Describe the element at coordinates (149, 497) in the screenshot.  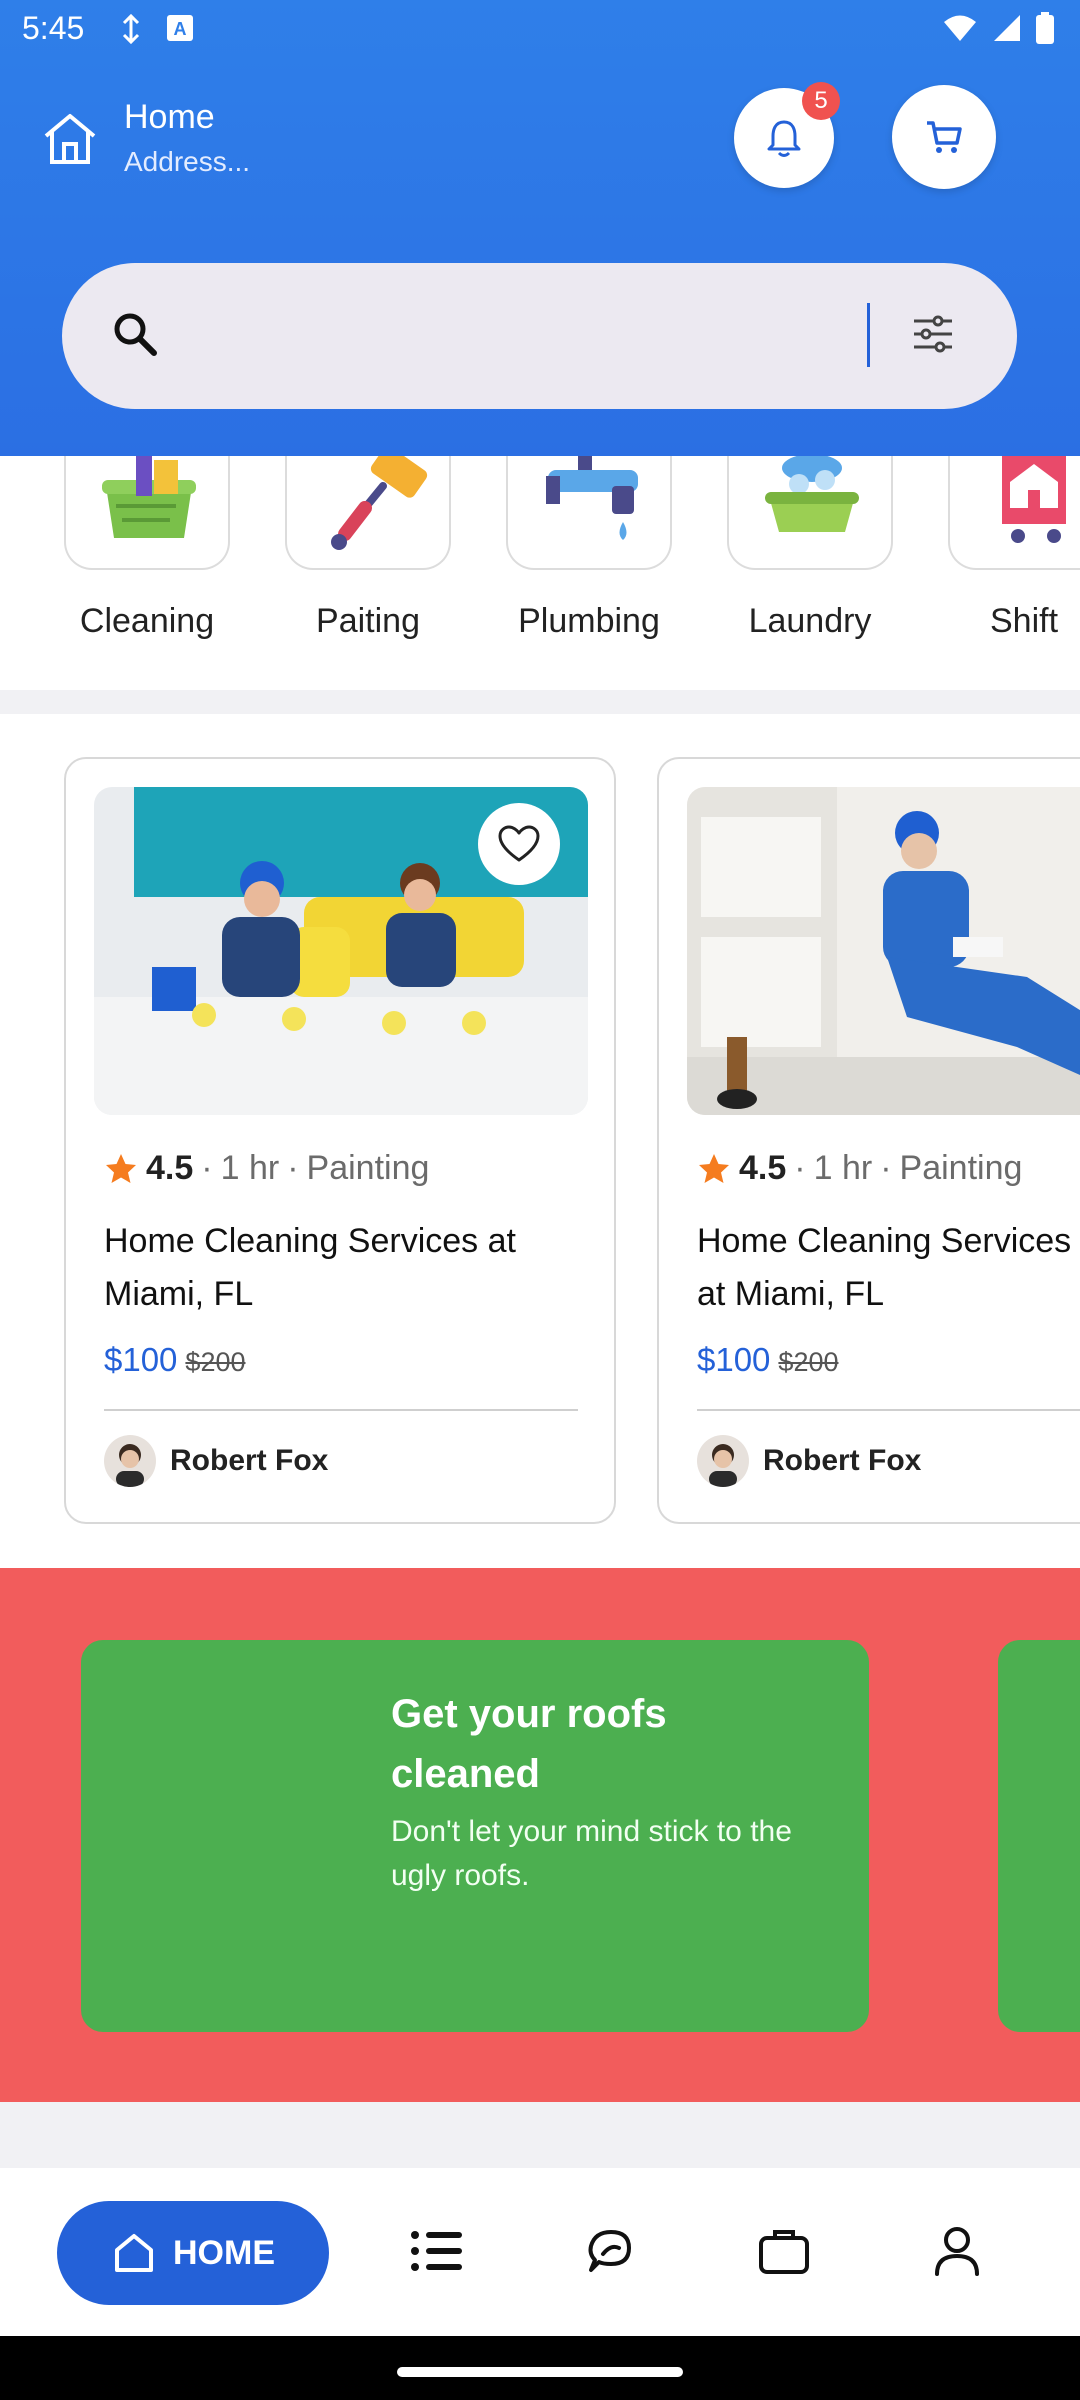
I see `cleaning-basket-icon` at that location.